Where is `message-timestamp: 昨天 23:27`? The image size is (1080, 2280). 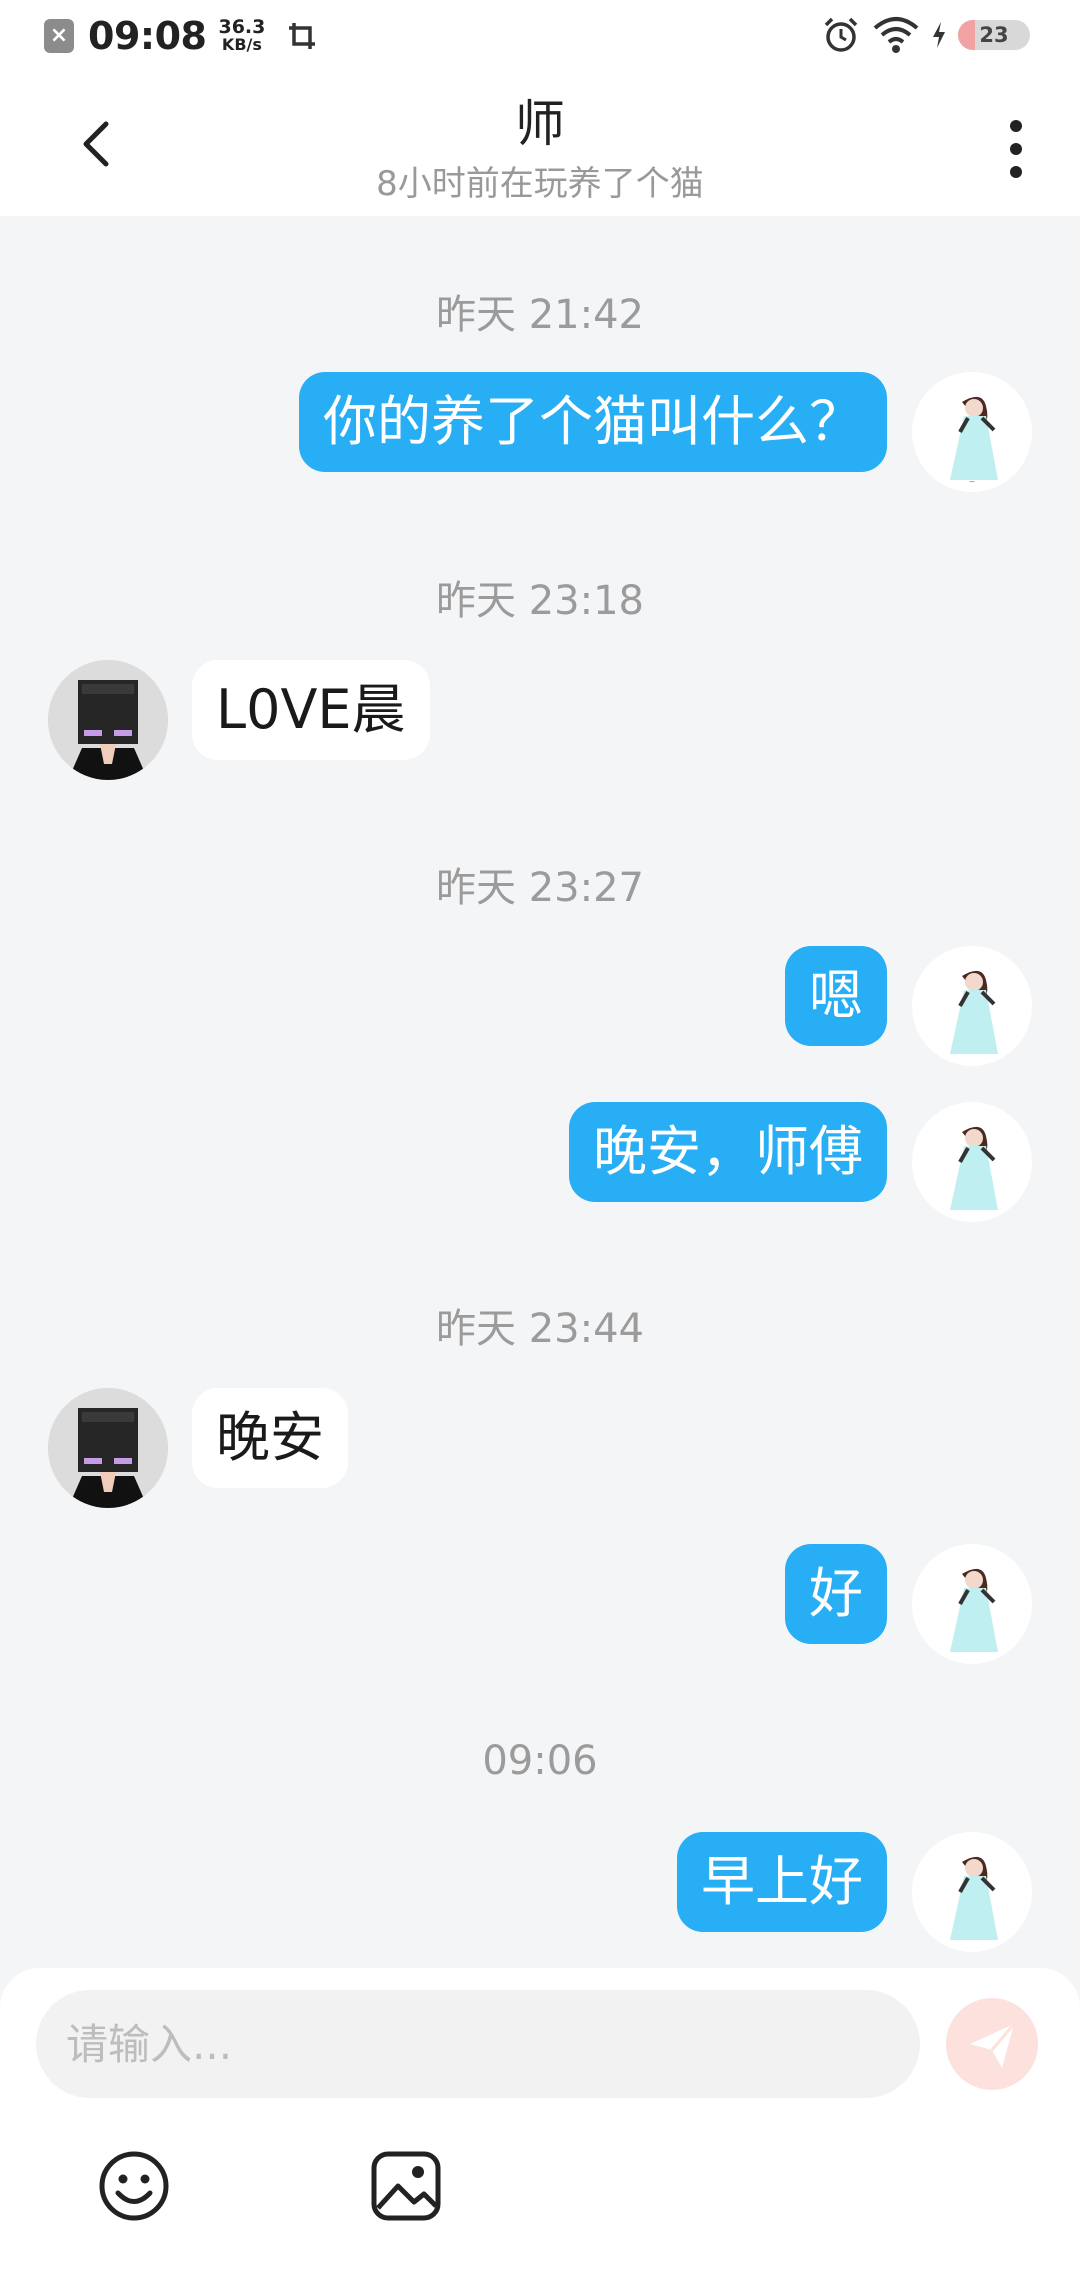
message-timestamp: 昨天 23:27 is located at coordinates (540, 888).